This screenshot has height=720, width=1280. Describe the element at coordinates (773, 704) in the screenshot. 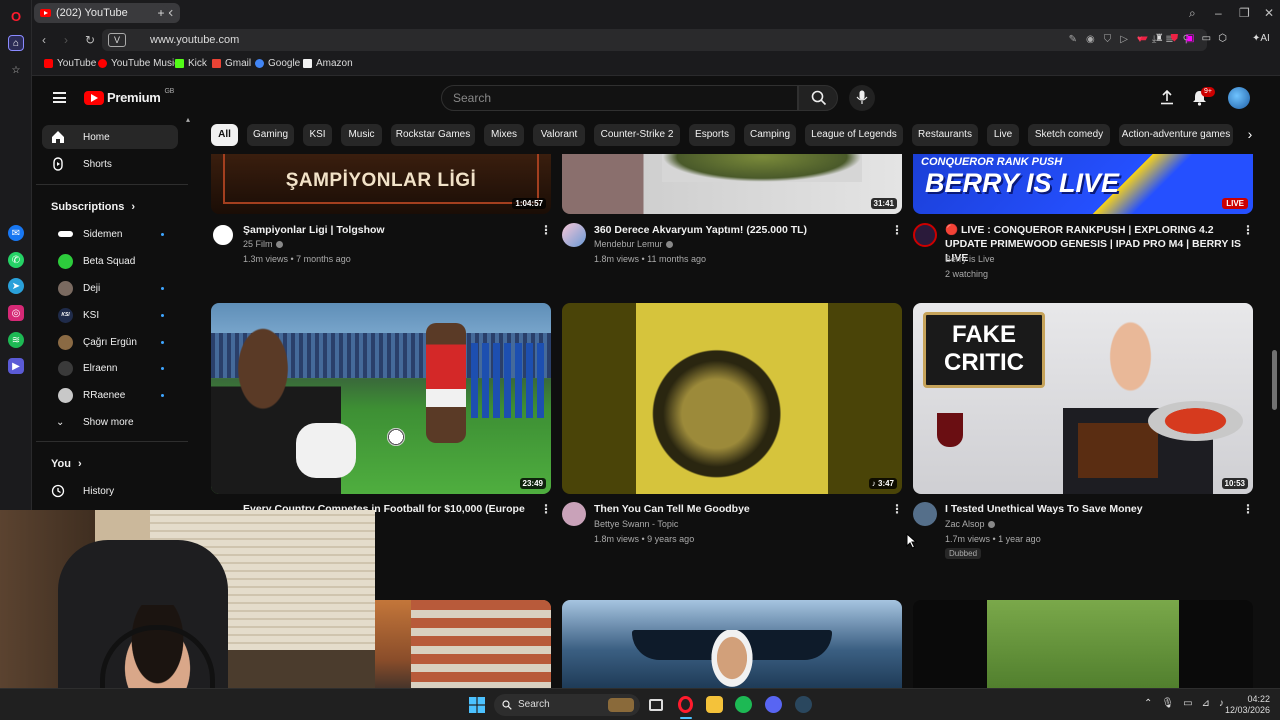

I see `discord-icon` at that location.